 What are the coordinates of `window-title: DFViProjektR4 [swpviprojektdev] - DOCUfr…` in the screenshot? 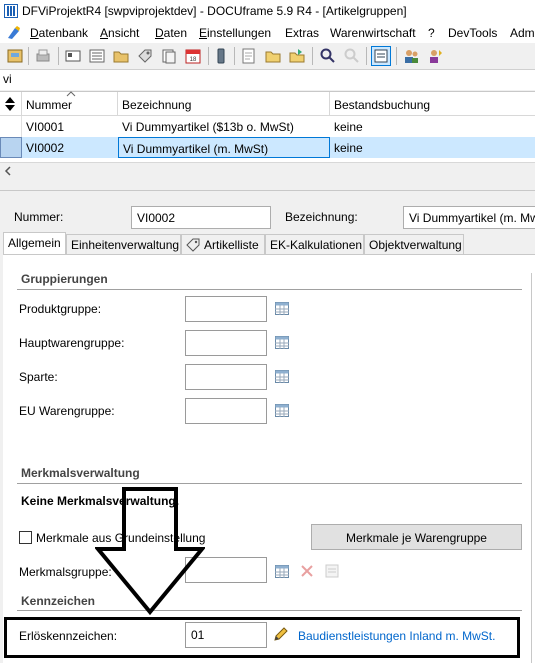 It's located at (214, 11).